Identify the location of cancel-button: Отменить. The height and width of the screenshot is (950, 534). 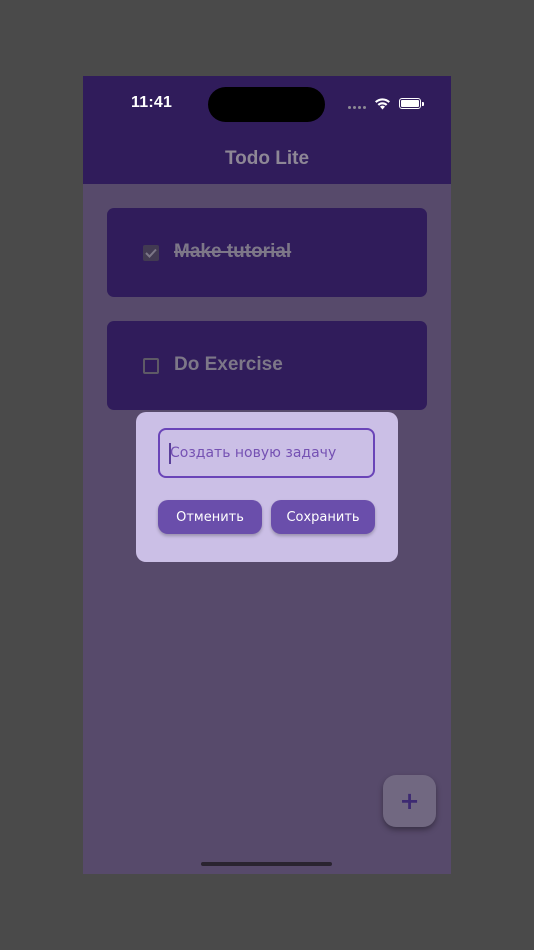
(210, 517).